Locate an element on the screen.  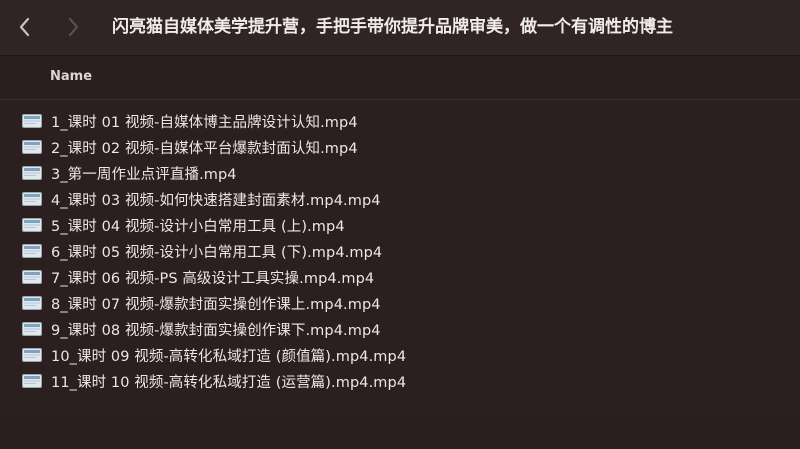
window-title: 闪亮猫自媒体美学提升营，手把手带你提升品牌审美，做一个有调性的博主 is located at coordinates (392, 27).